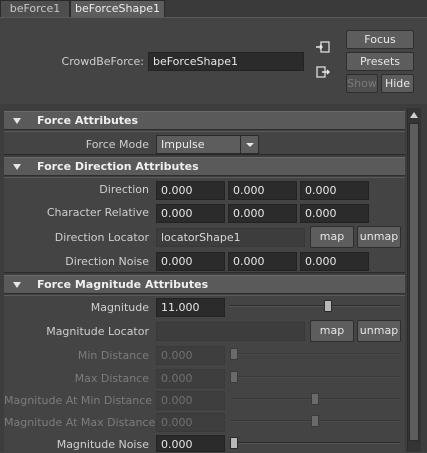  Describe the element at coordinates (190, 355) in the screenshot. I see `min-distance-field: 0.000` at that location.